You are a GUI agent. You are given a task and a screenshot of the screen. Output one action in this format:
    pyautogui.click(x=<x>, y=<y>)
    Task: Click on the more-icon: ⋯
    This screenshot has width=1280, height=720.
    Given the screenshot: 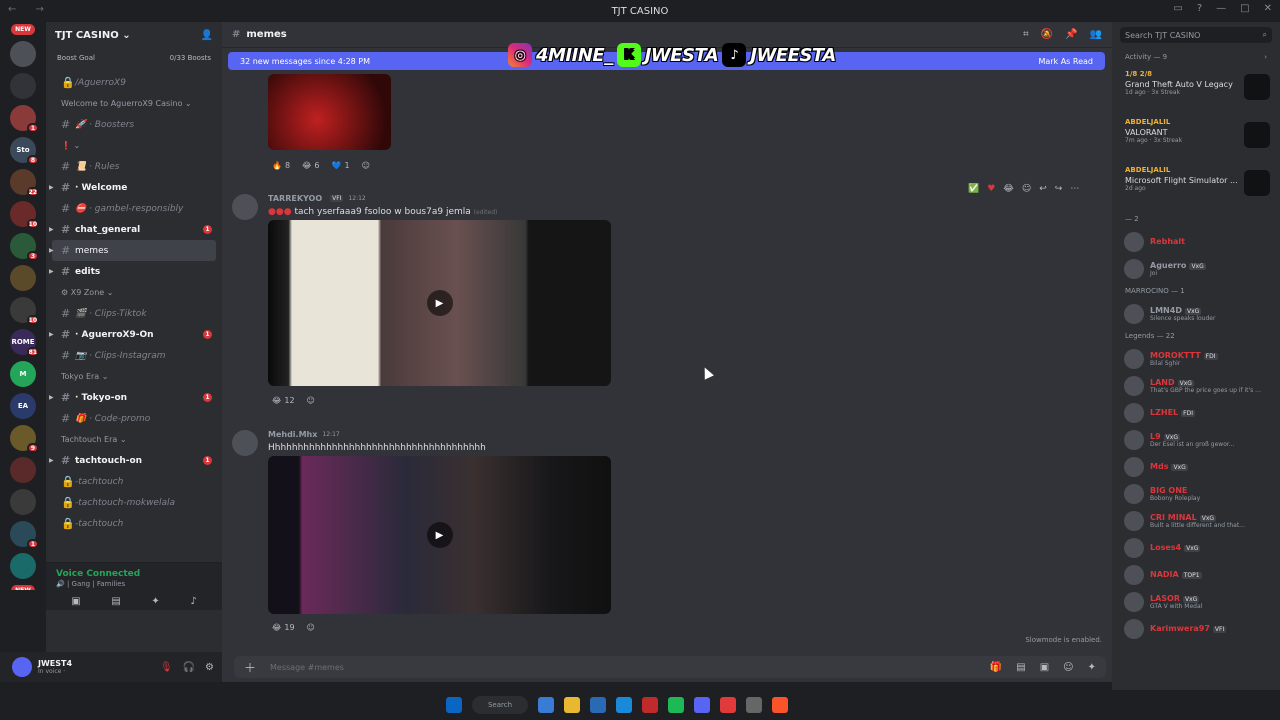 What is the action you would take?
    pyautogui.click(x=1074, y=189)
    